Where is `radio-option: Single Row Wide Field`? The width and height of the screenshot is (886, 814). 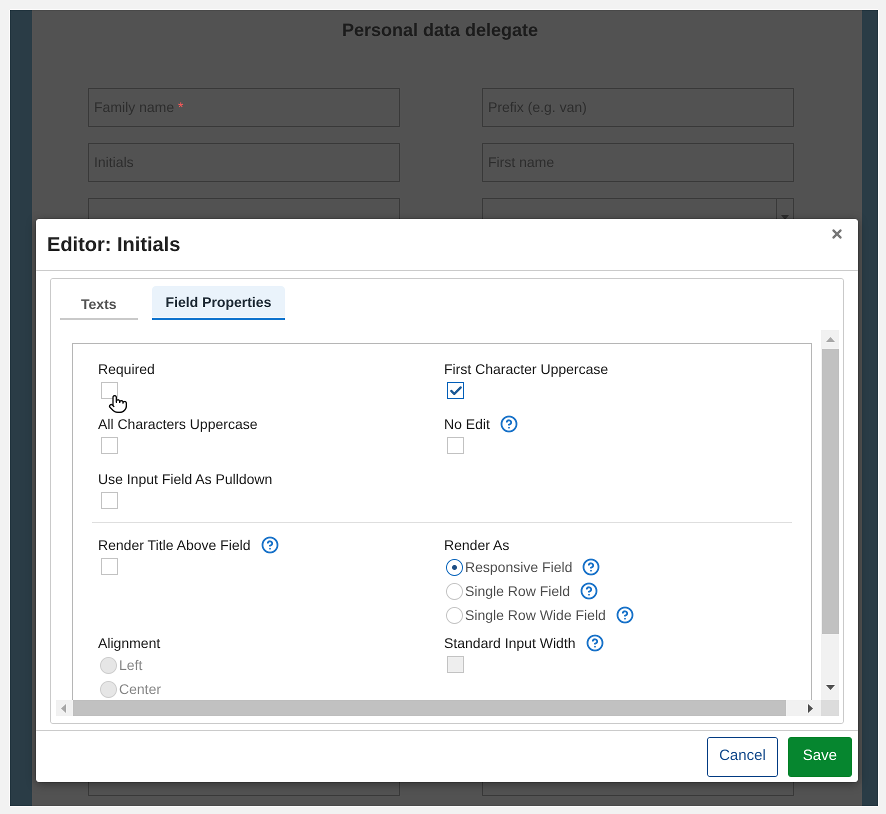 radio-option: Single Row Wide Field is located at coordinates (526, 615).